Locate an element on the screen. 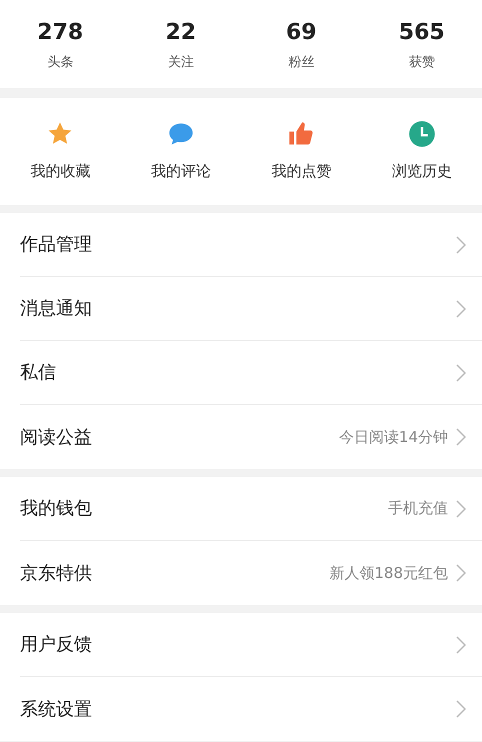 This screenshot has height=742, width=482. menu-item: 私信 is located at coordinates (251, 373).